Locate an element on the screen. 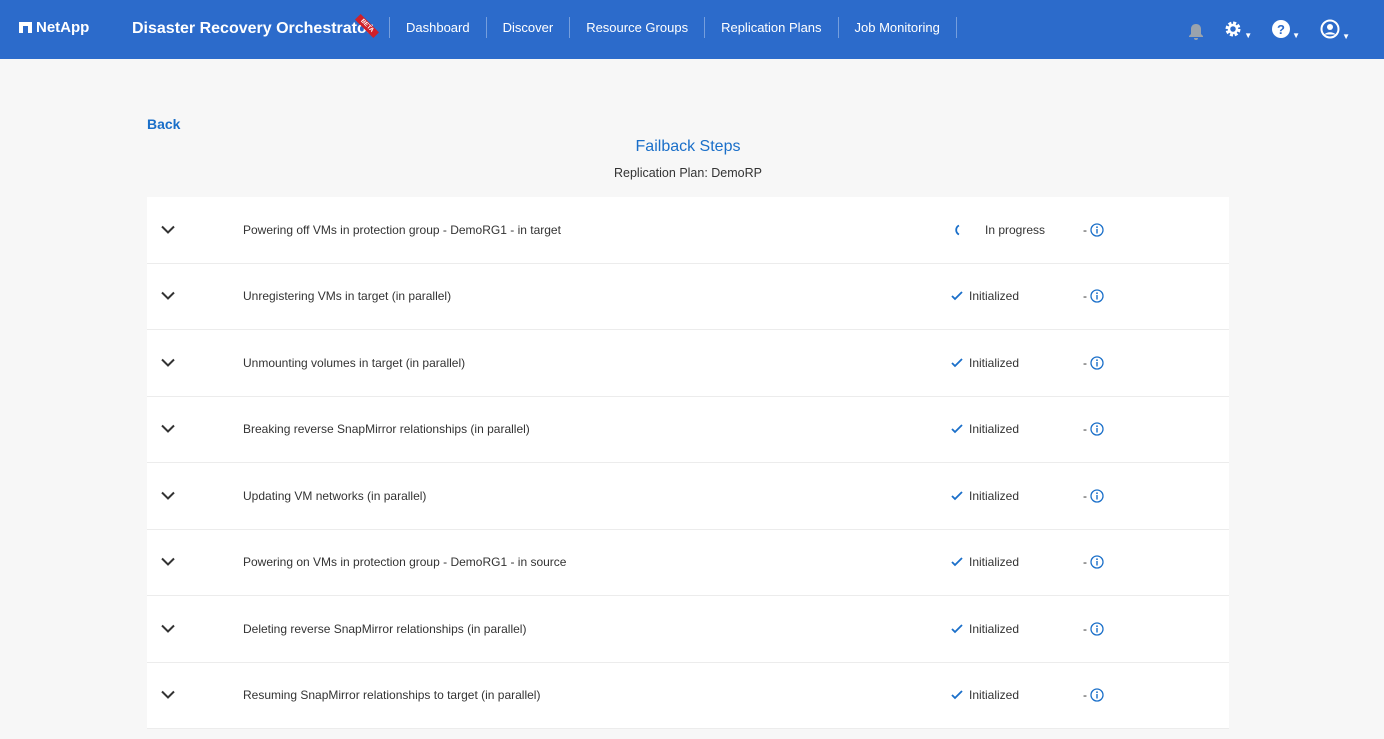 The width and height of the screenshot is (1384, 739). help-icon: ? is located at coordinates (1281, 29).